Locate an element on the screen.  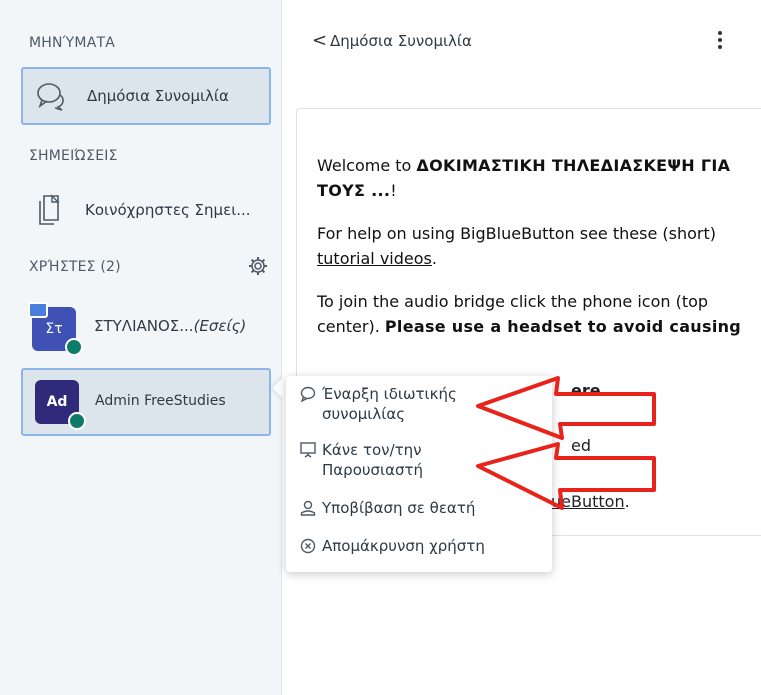
welcome-suffix: ! is located at coordinates (393, 190).